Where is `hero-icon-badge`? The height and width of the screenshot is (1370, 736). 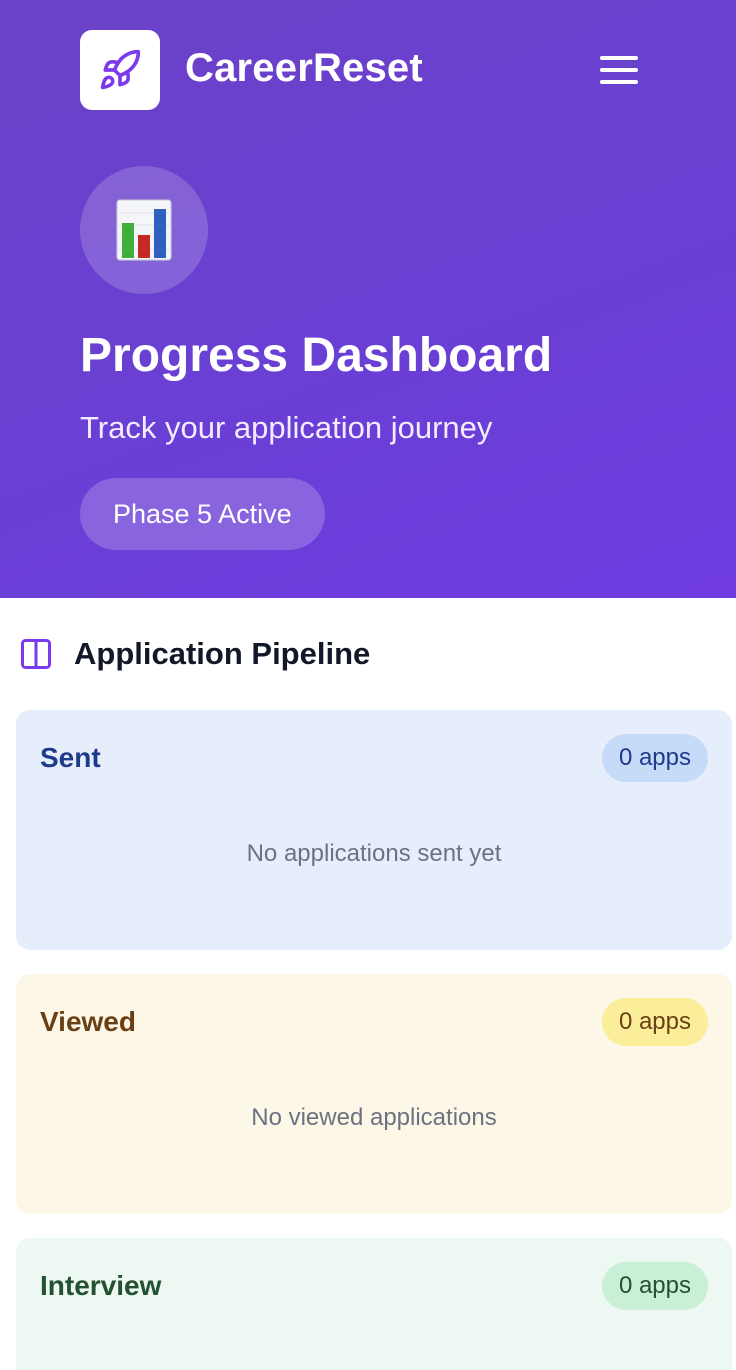
hero-icon-badge is located at coordinates (144, 230).